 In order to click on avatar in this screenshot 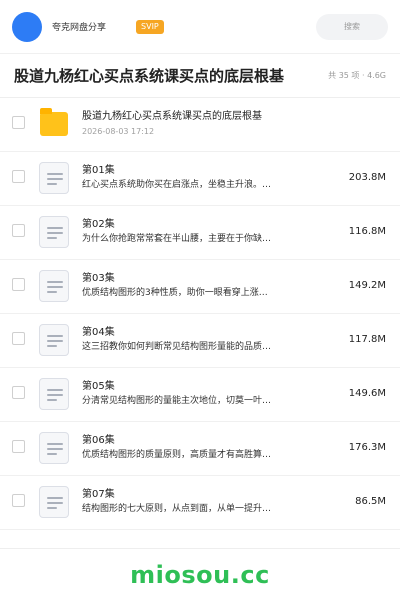, I will do `click(27, 26)`.